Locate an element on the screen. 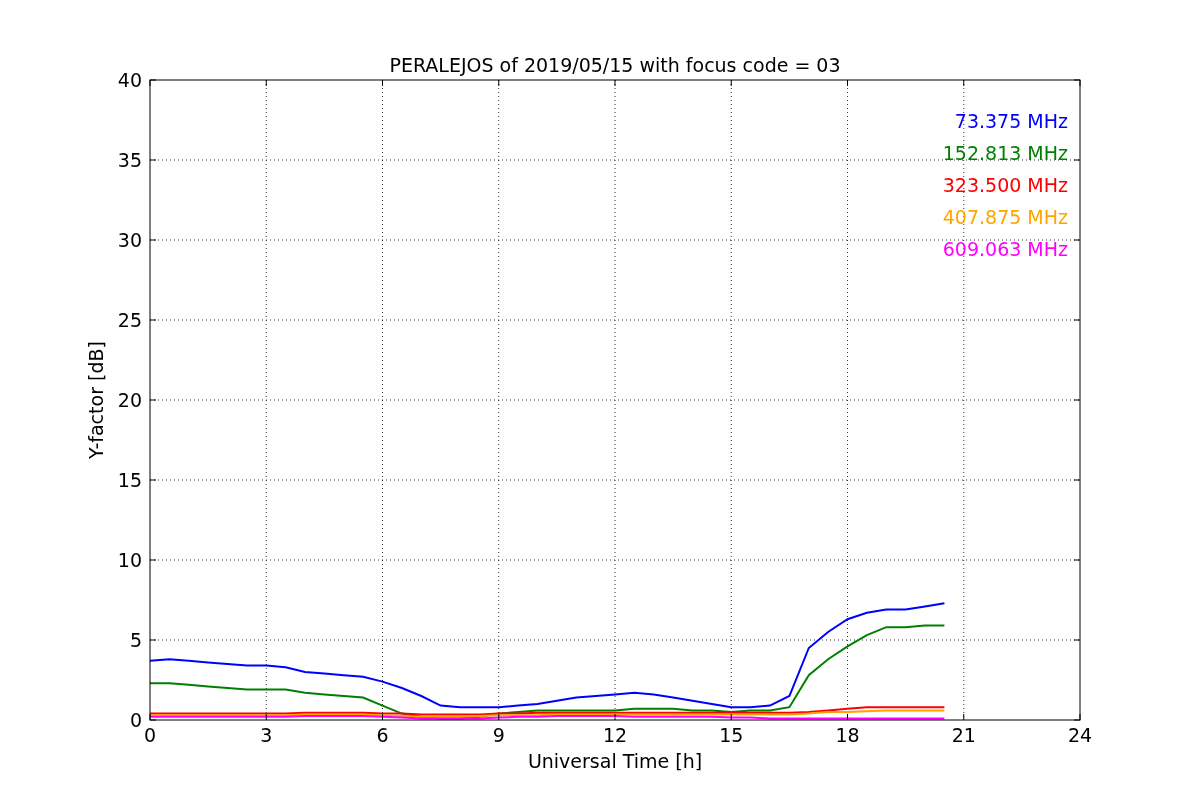 The image size is (1200, 800). legend-label: 73.375 MHz is located at coordinates (1011, 121).